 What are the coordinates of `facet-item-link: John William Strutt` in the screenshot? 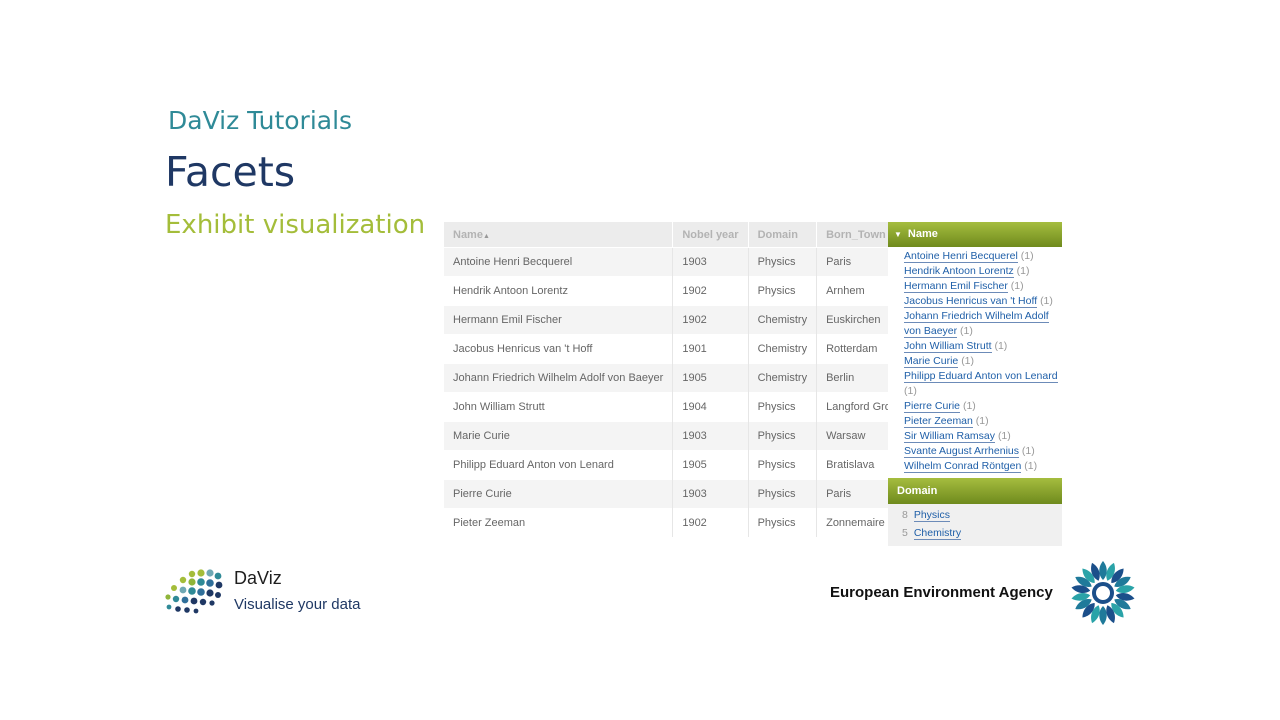 It's located at (948, 346).